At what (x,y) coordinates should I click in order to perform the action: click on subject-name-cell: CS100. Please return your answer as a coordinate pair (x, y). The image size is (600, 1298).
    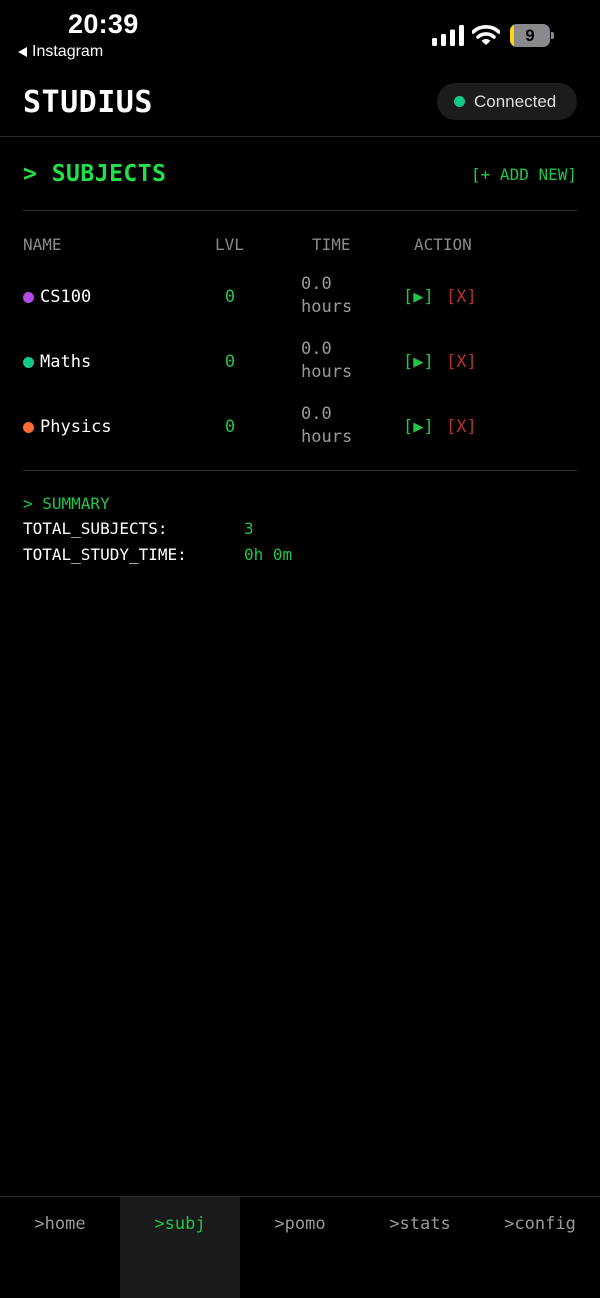
    Looking at the image, I should click on (57, 297).